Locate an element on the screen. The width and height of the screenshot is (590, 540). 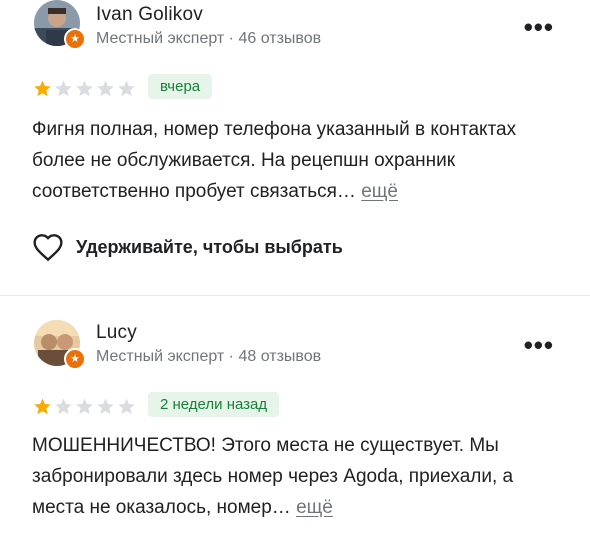
like-label: Удерживайте, чтобы выбрать is located at coordinates (209, 246).